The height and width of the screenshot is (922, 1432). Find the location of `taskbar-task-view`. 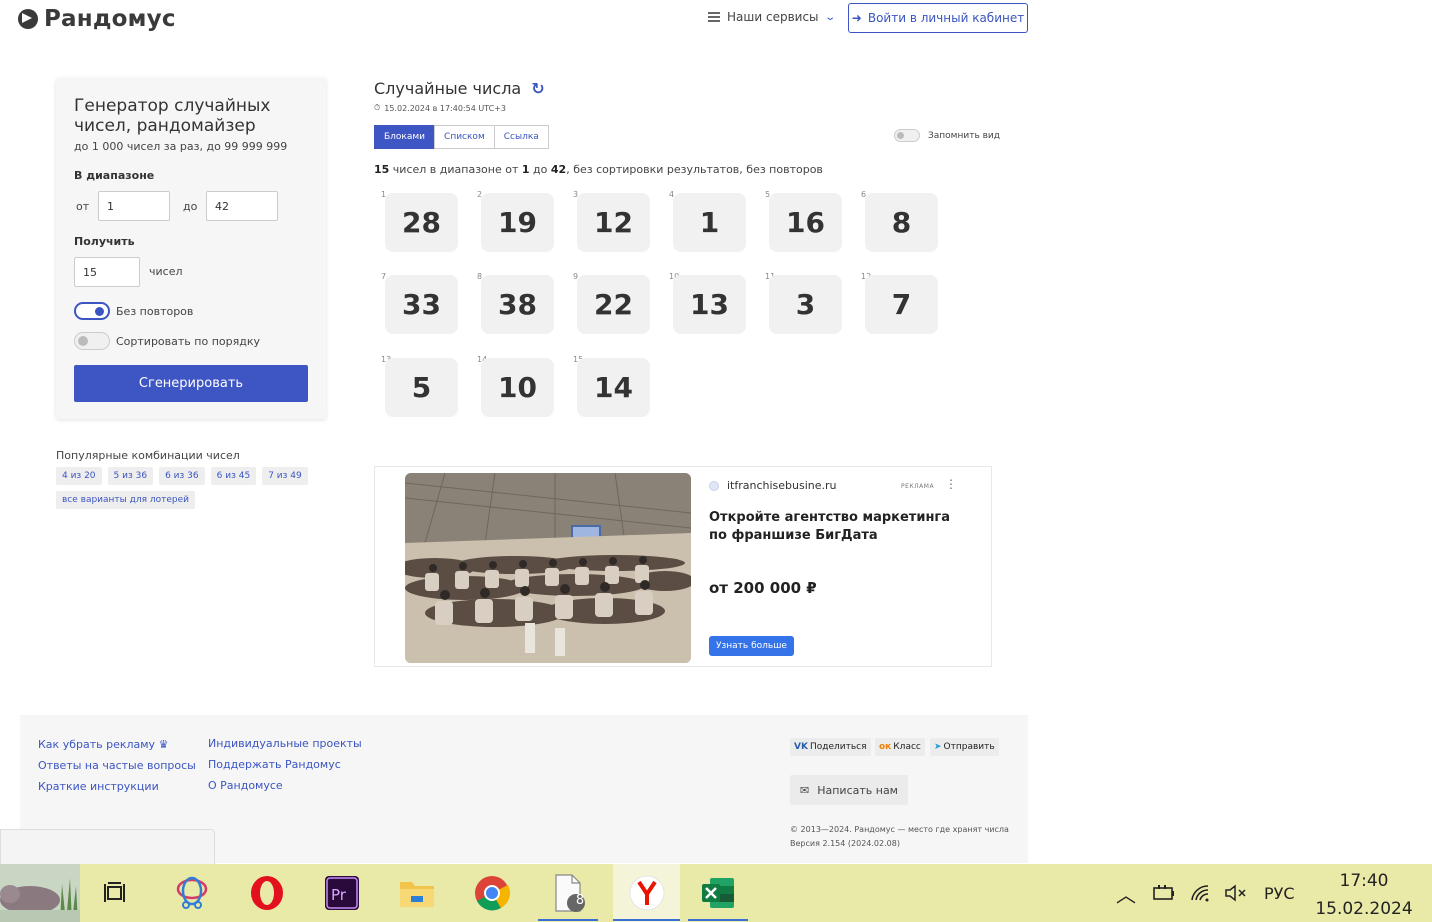

taskbar-task-view is located at coordinates (116, 893).